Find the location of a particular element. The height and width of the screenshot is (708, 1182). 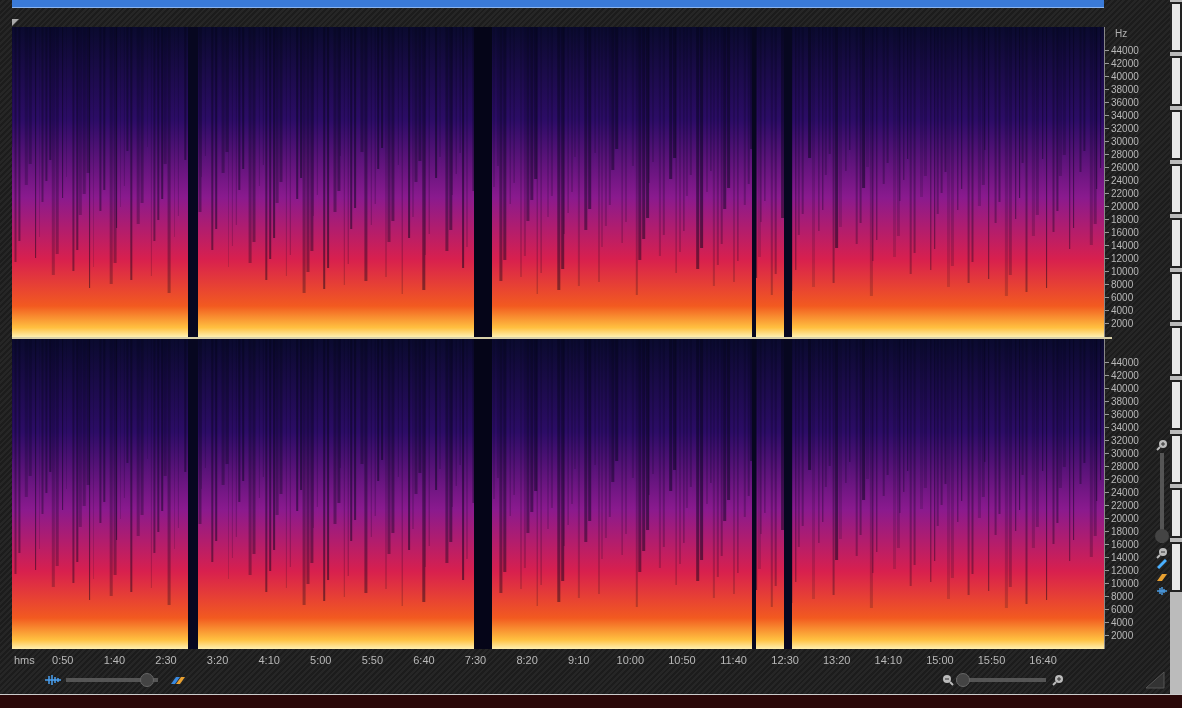

time-tick-label: 1:40 is located at coordinates (114, 660).